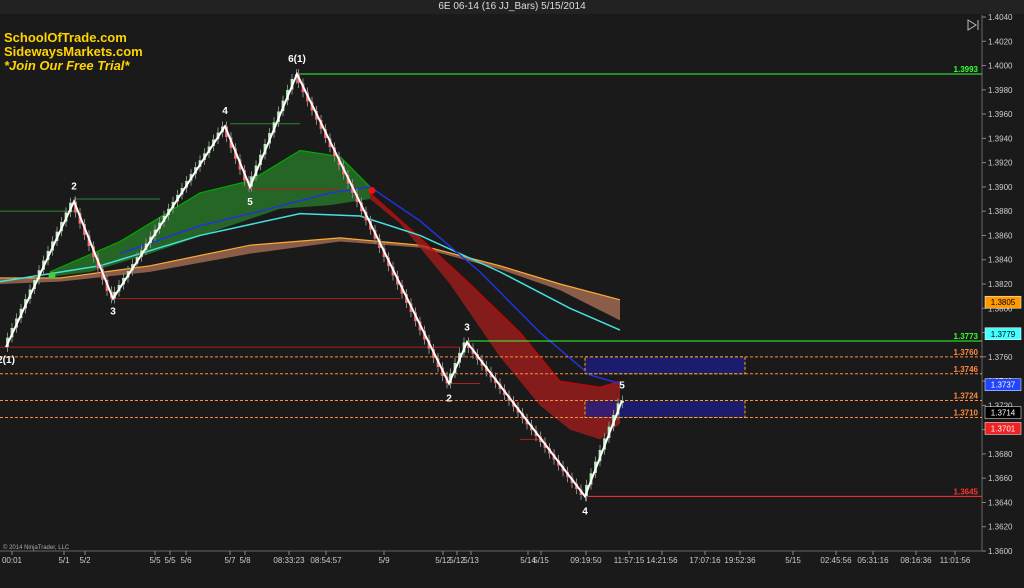  Describe the element at coordinates (1000, 357) in the screenshot. I see `y-tick-label: 1.3760` at that location.